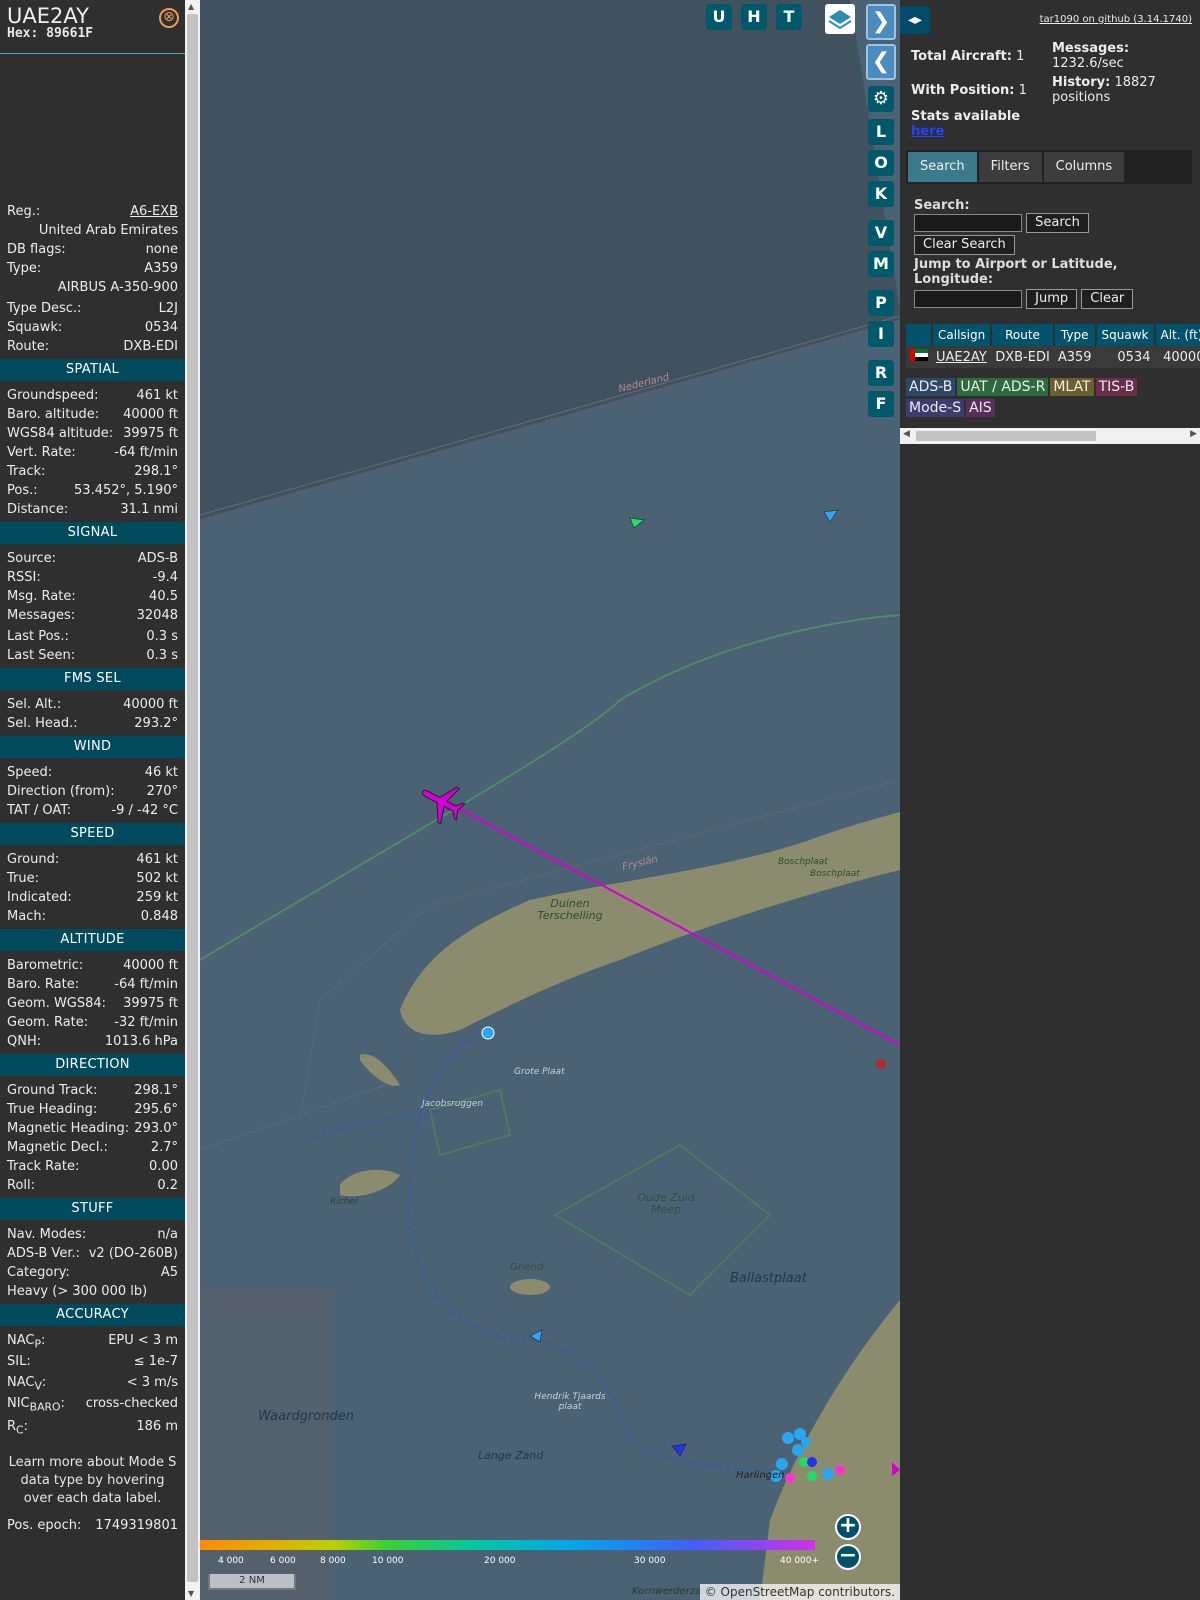 This screenshot has height=1600, width=1200. Describe the element at coordinates (47, 1022) in the screenshot. I see `altitude-label: Geom. Rate:` at that location.